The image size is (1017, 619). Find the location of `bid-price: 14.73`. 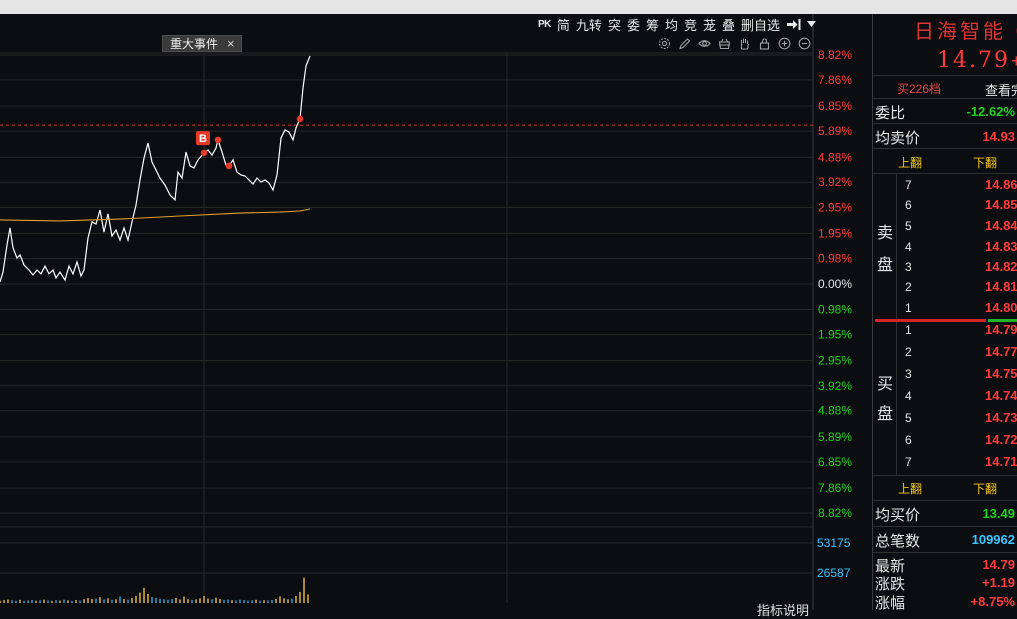

bid-price: 14.73 is located at coordinates (1001, 417).